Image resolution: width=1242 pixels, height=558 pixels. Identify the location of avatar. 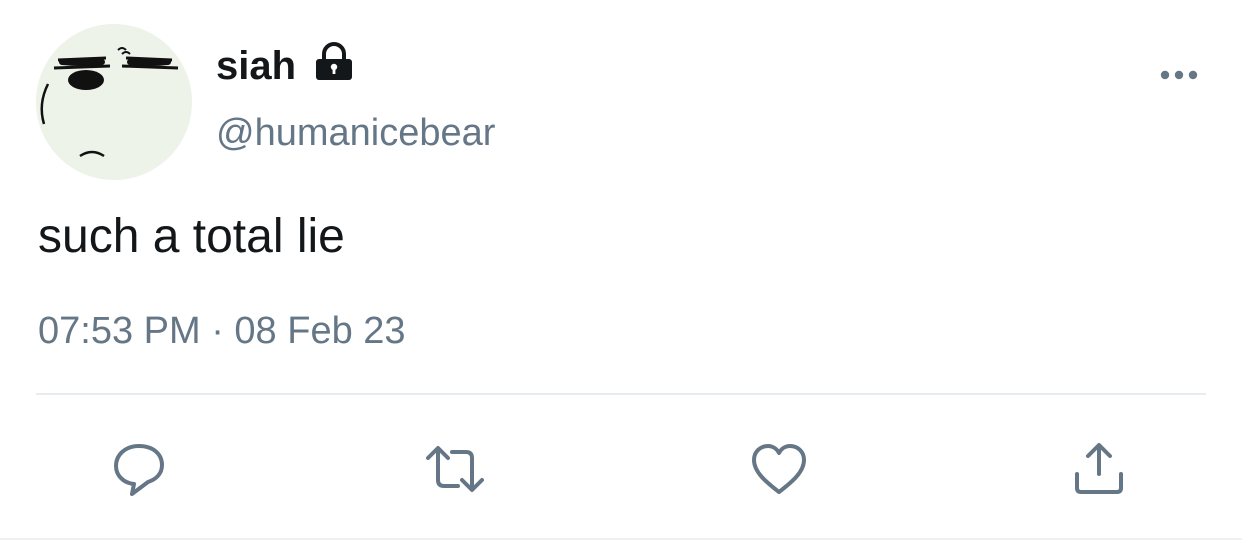
(114, 102).